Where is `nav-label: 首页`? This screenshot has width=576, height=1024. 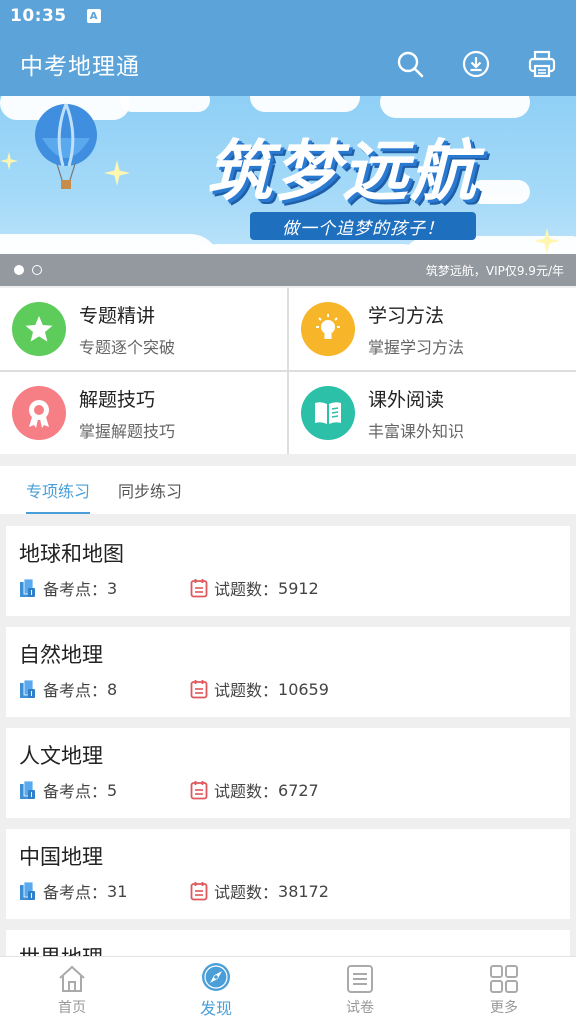 nav-label: 首页 is located at coordinates (72, 1008).